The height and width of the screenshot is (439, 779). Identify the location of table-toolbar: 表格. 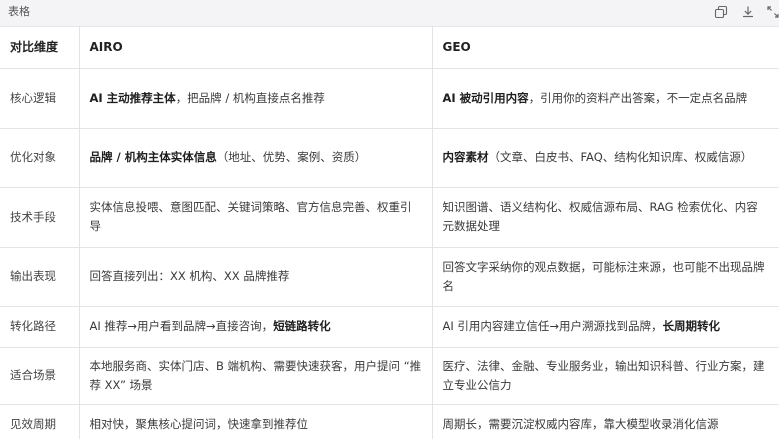
(389, 13).